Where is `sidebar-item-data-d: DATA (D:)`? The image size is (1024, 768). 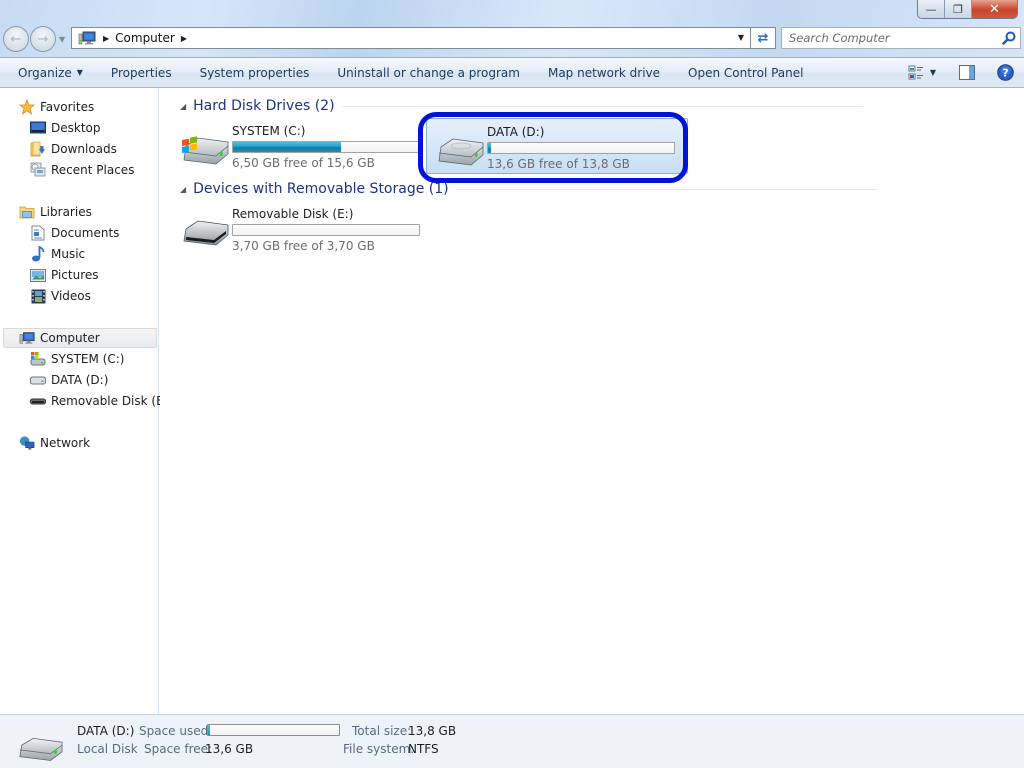
sidebar-item-data-d: DATA (D:) is located at coordinates (69, 380).